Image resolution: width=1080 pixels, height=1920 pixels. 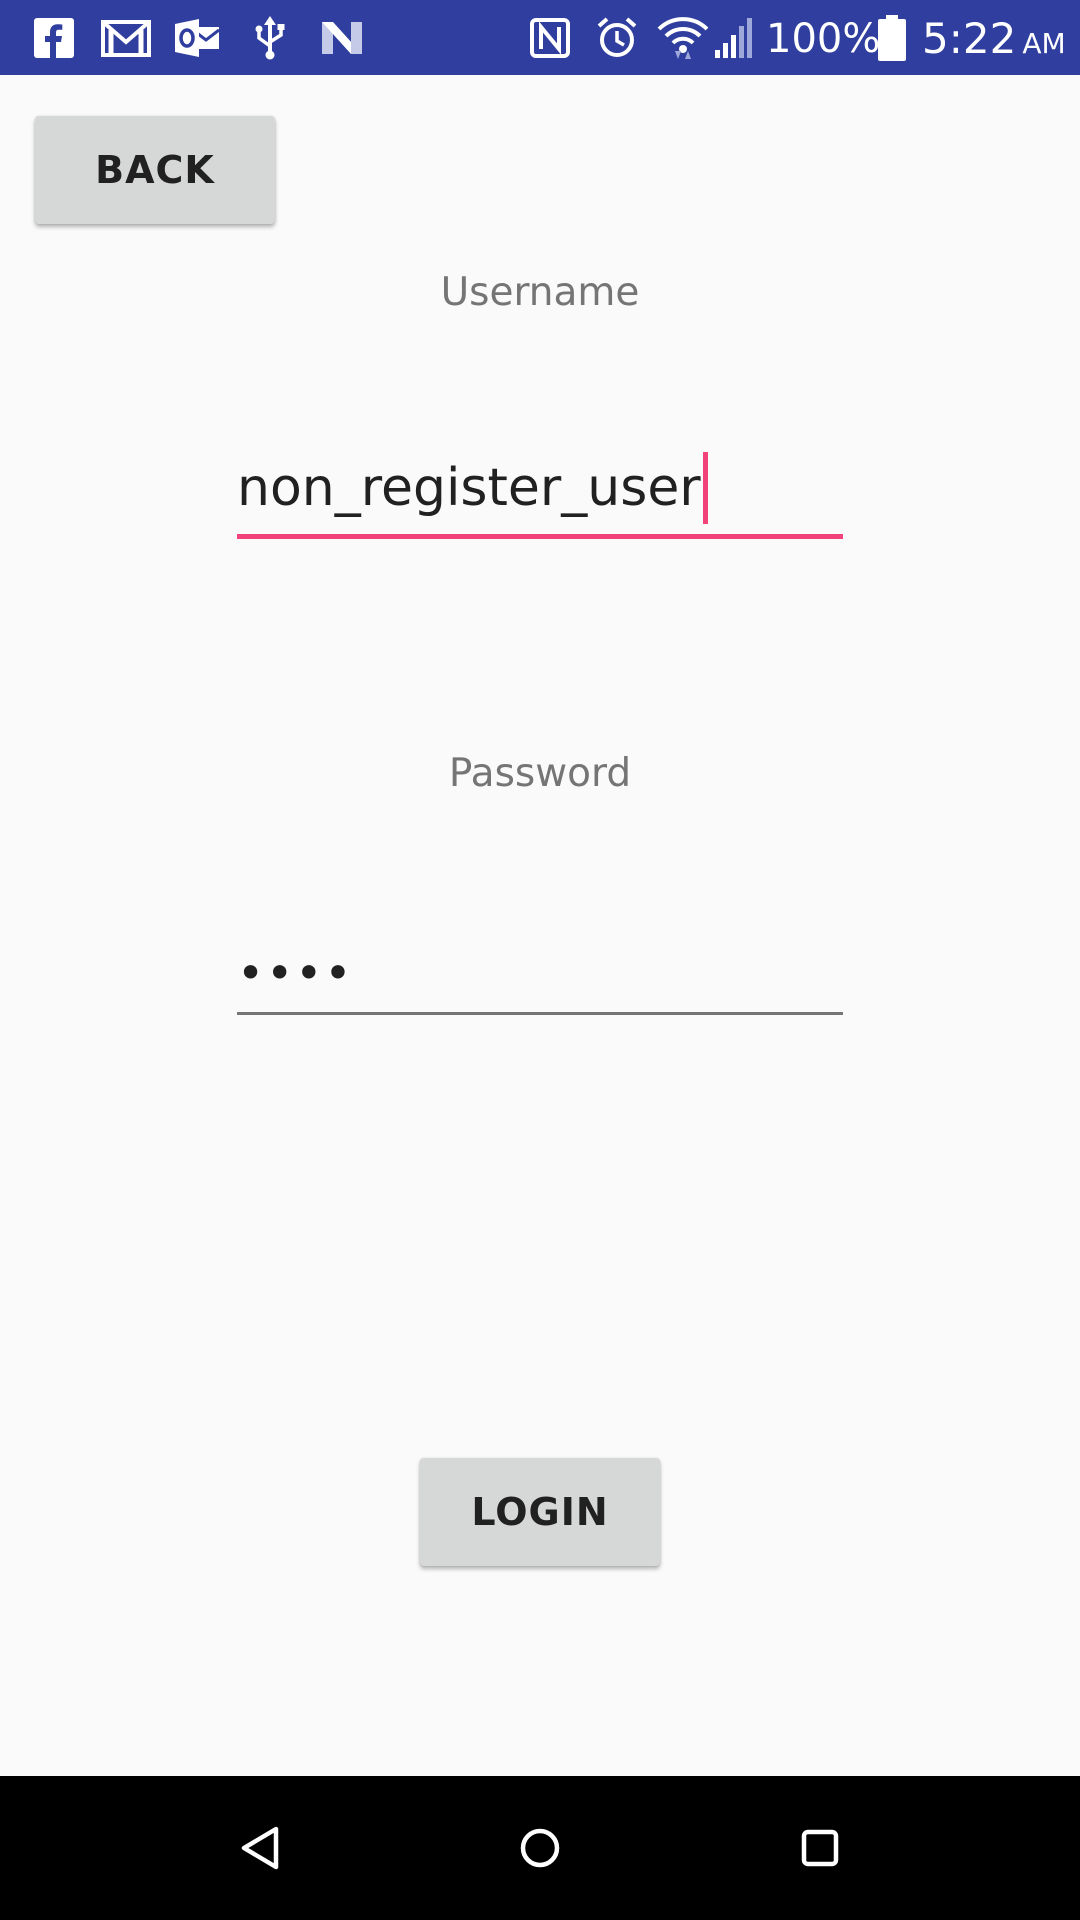 I want to click on facebook-icon, so click(x=54, y=38).